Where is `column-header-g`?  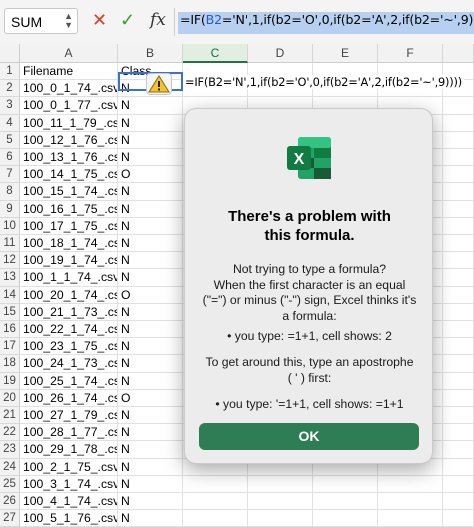
column-header-g is located at coordinates (458, 53).